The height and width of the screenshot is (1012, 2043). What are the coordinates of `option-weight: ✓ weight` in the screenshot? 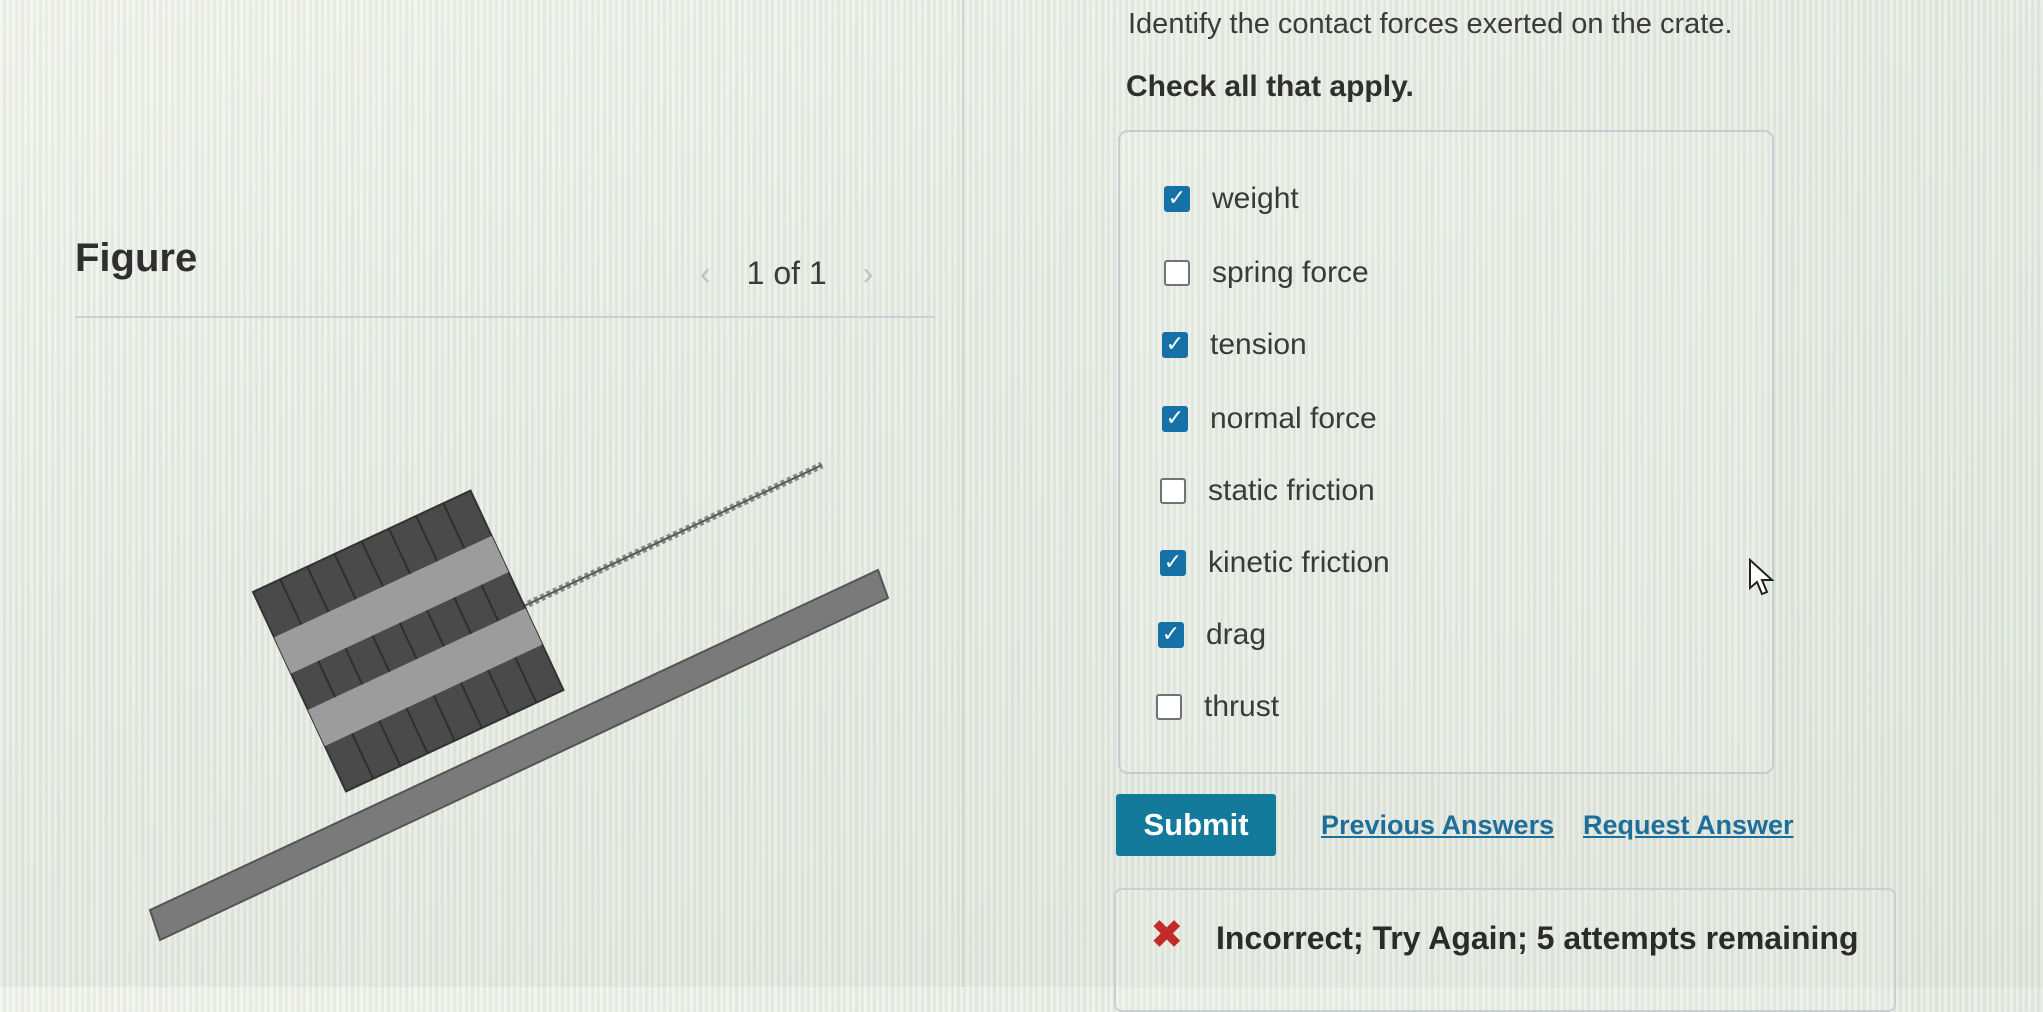 It's located at (1231, 199).